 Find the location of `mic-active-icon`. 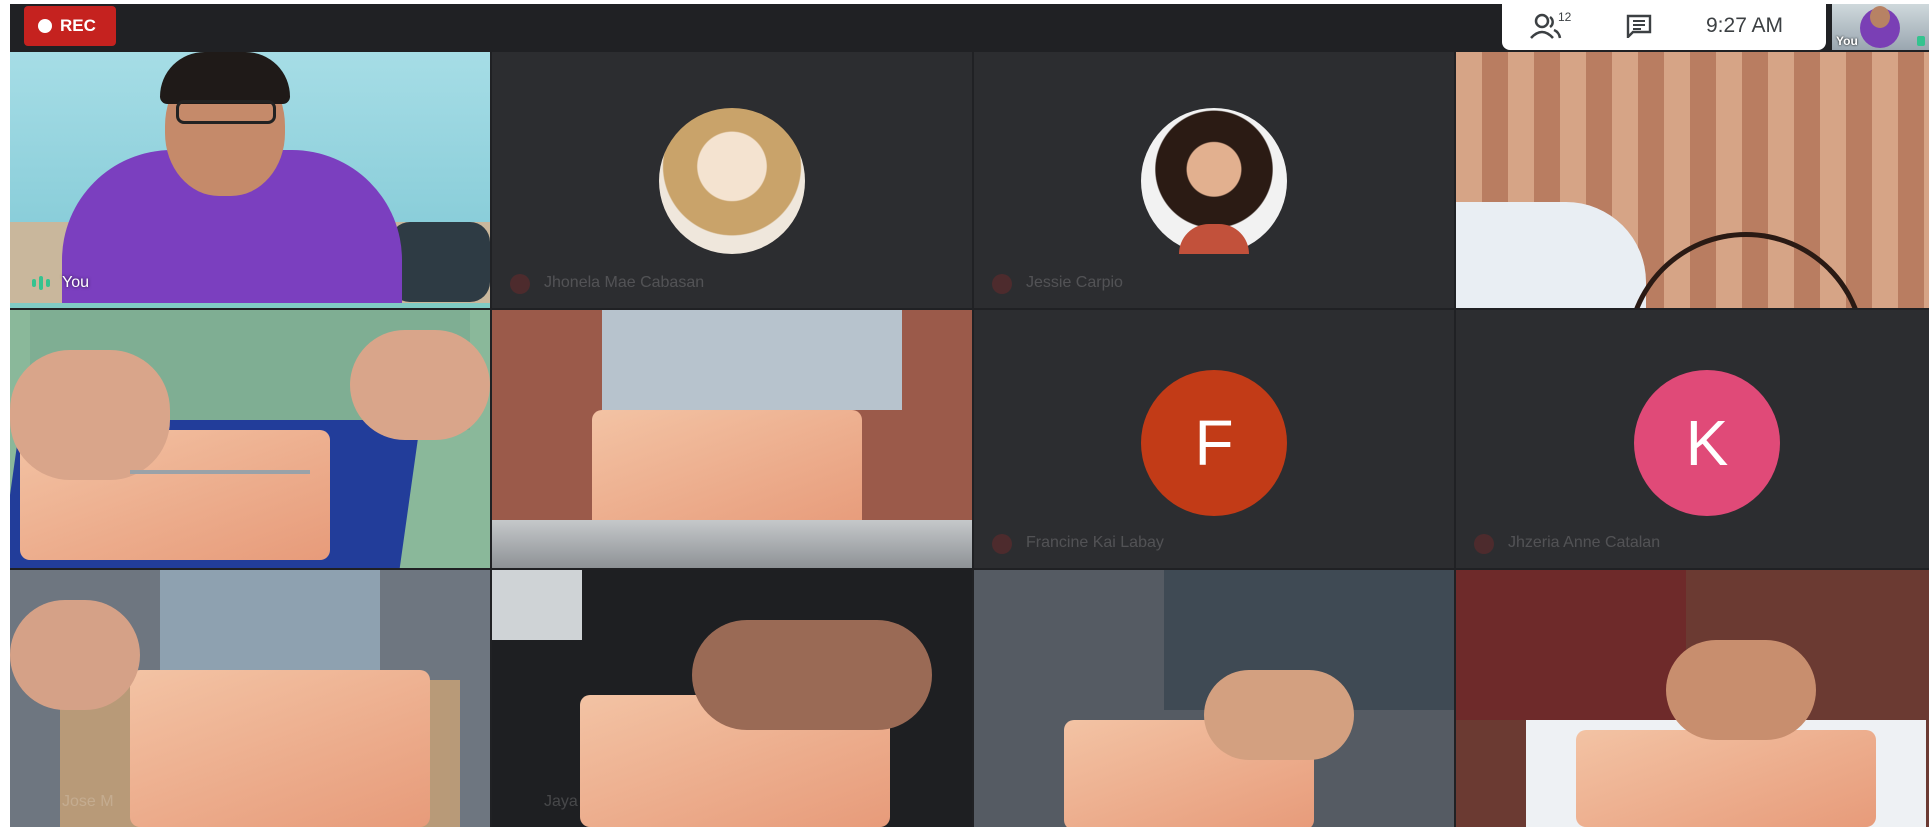

mic-active-icon is located at coordinates (1921, 41).